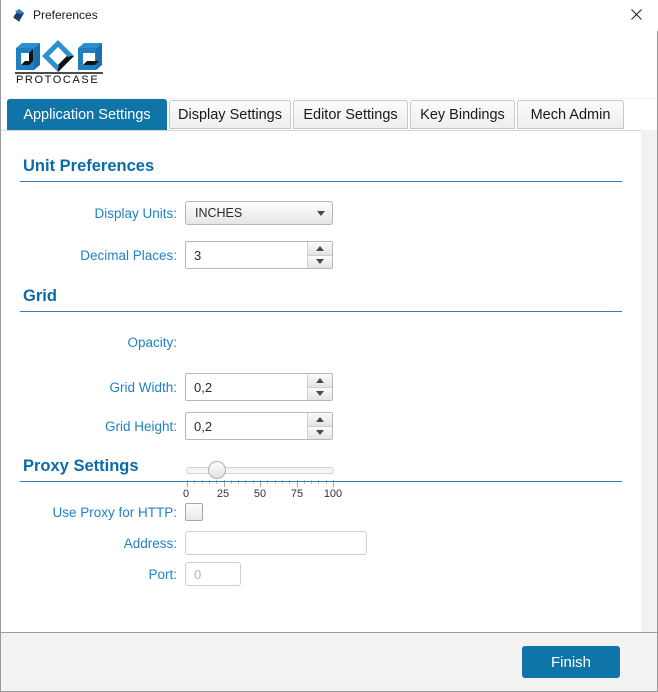 The height and width of the screenshot is (692, 658). I want to click on panel-gutter, so click(649, 381).